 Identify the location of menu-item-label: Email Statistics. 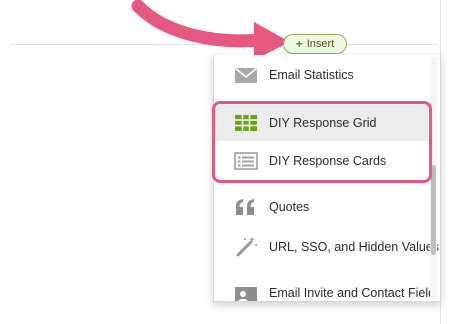
(311, 75).